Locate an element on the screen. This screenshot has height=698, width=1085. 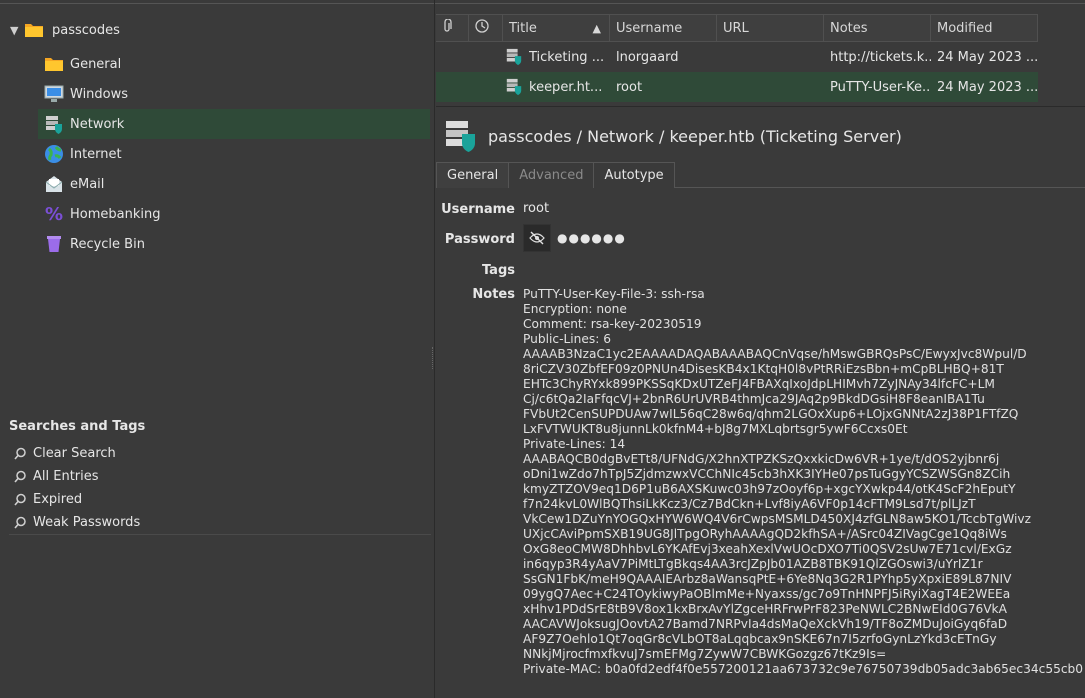
paperclip-icon is located at coordinates (447, 27).